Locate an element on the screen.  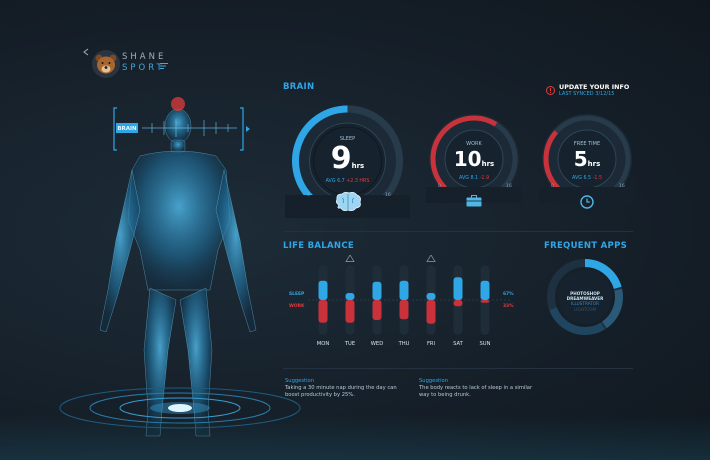
free-time-gauge-min: 0 is located at coordinates (552, 186).